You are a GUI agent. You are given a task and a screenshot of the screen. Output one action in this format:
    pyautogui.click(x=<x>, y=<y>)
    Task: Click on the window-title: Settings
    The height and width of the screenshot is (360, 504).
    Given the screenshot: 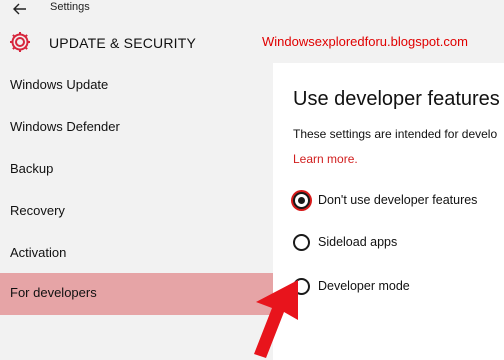 What is the action you would take?
    pyautogui.click(x=70, y=7)
    